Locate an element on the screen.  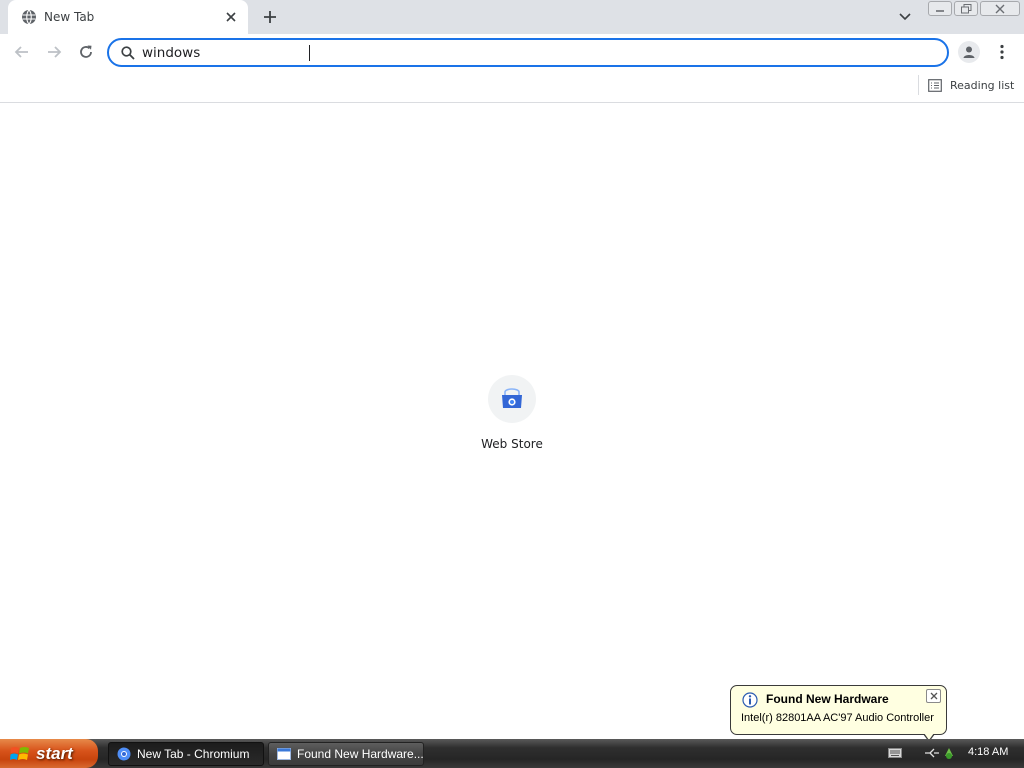
shortcut-tile is located at coordinates (512, 399).